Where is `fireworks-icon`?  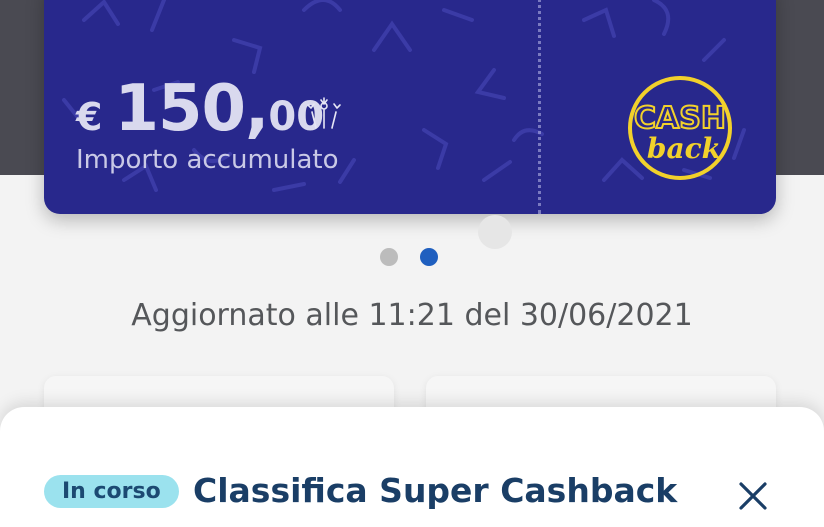
fireworks-icon is located at coordinates (324, 113).